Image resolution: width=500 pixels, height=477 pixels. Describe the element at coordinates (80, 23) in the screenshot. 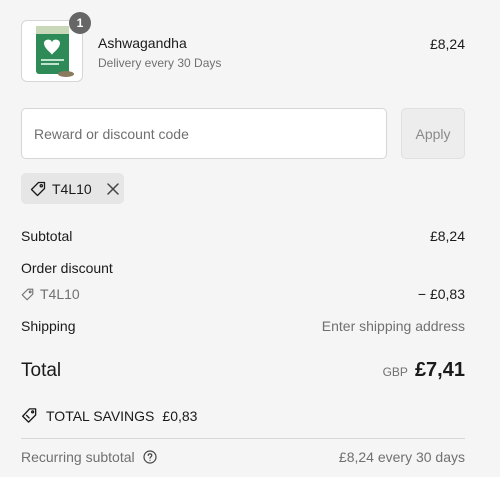

I see `quantity-badge: 1` at that location.